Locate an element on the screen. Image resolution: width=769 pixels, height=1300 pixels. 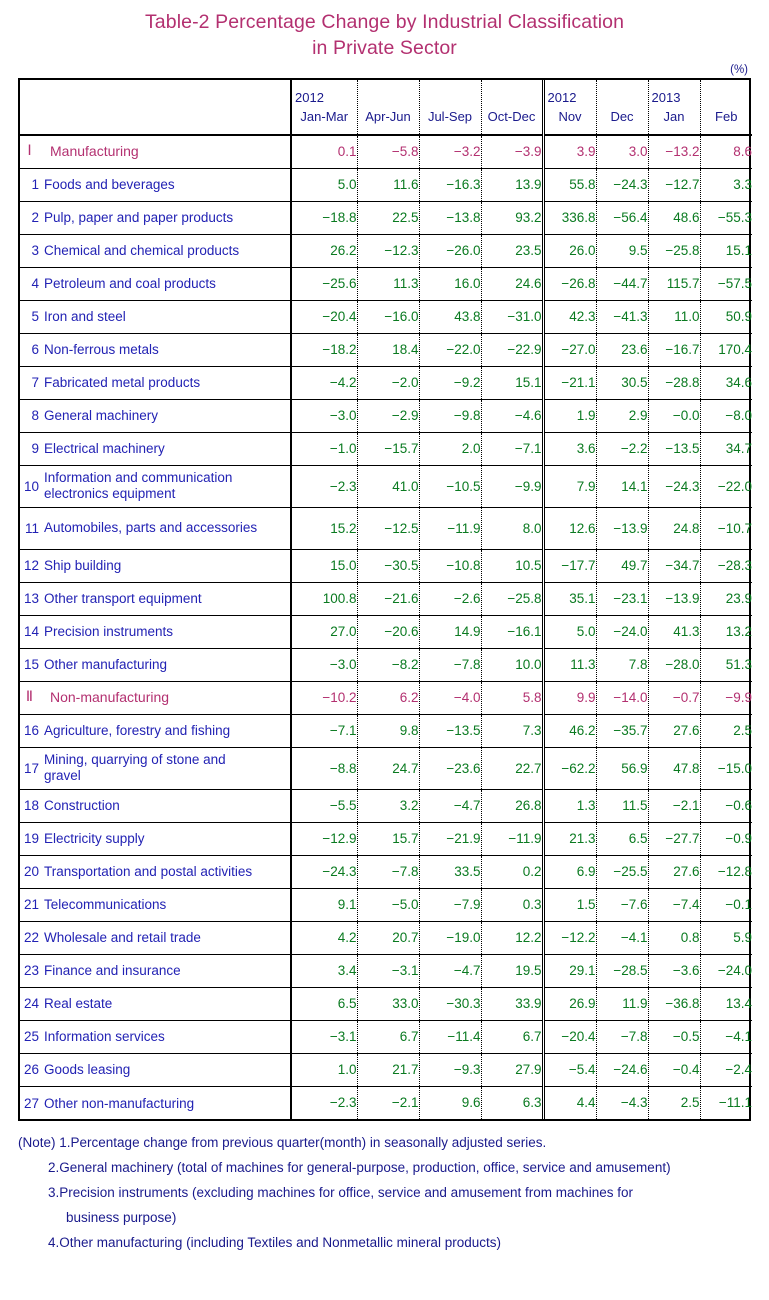
value-cell: 42.3 is located at coordinates (568, 316).